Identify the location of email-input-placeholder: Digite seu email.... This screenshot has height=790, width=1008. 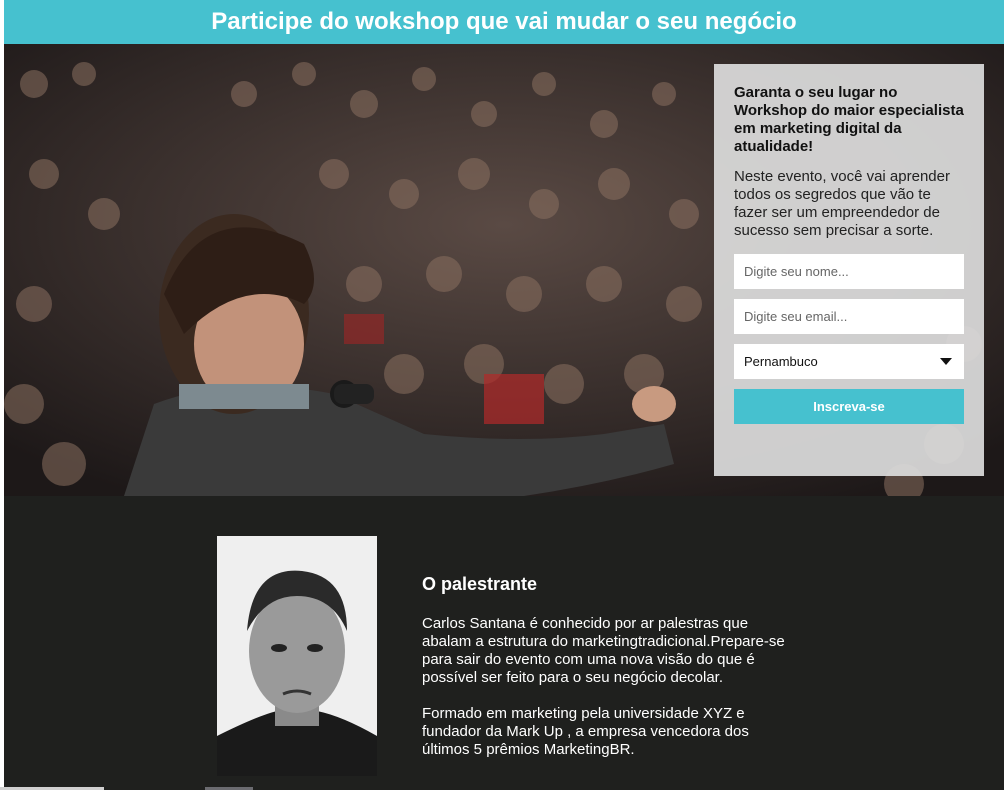
(796, 316).